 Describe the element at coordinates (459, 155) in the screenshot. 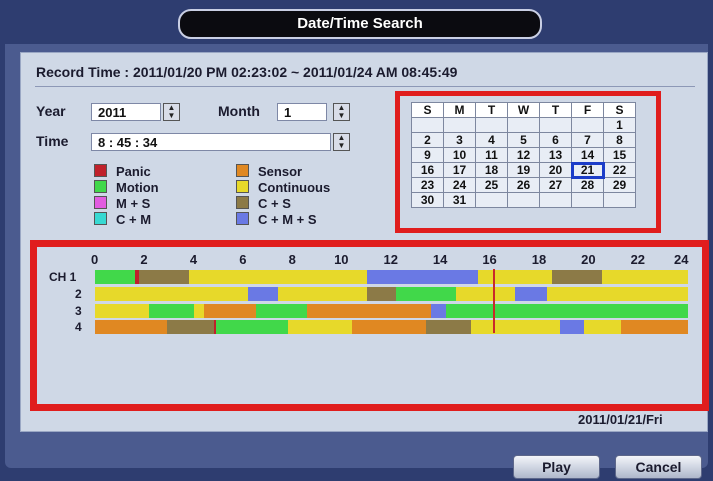

I see `calendar-day: 10` at that location.